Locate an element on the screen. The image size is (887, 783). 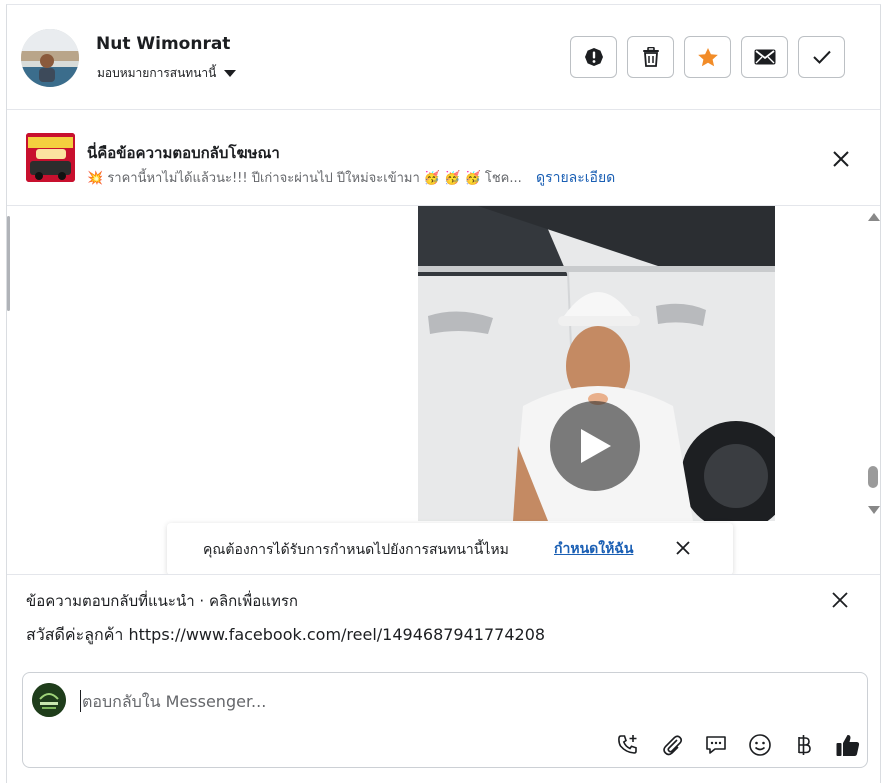
emoji-icon is located at coordinates (760, 745).